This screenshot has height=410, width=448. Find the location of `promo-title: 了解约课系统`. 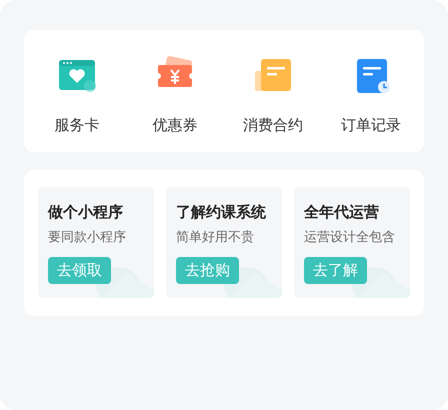

promo-title: 了解约课系统 is located at coordinates (221, 212).